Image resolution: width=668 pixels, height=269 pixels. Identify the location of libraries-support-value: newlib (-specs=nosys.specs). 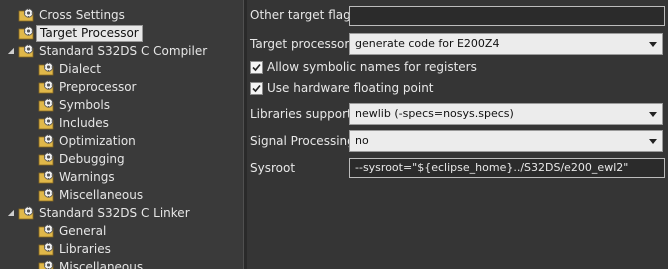
(434, 113).